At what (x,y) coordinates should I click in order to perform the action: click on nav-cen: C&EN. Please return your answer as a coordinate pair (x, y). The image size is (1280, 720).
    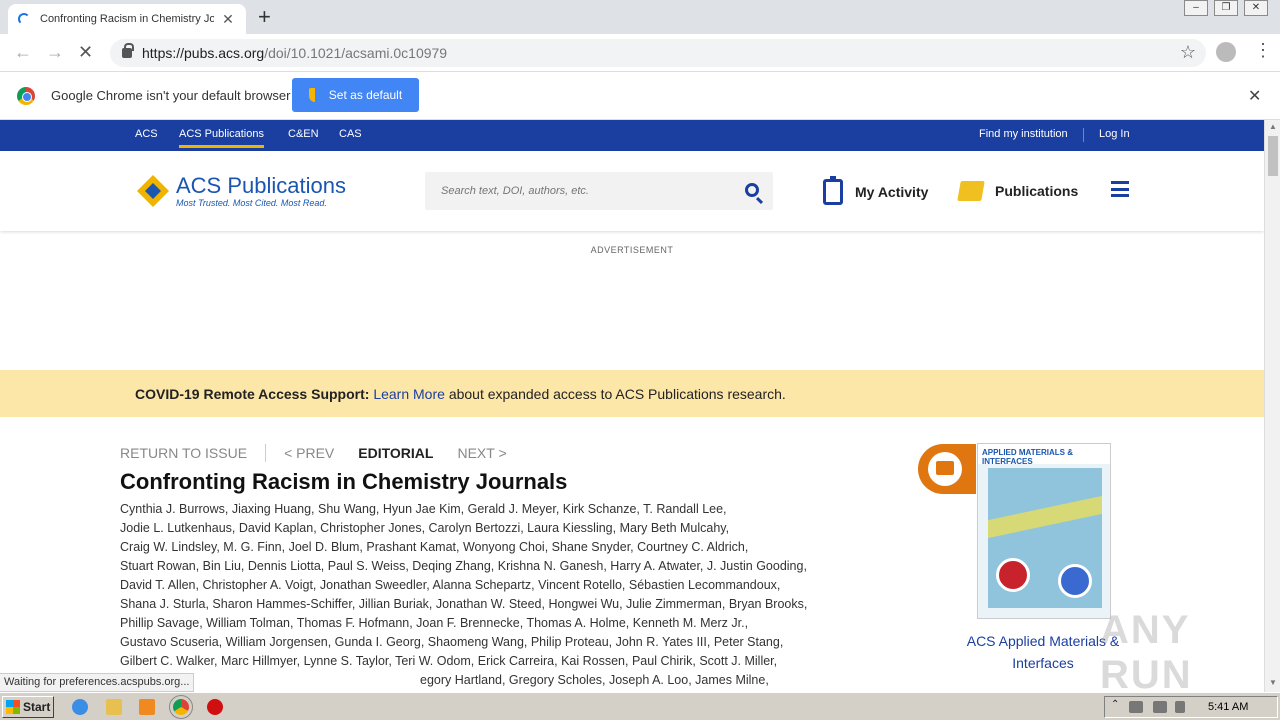
    Looking at the image, I should click on (303, 134).